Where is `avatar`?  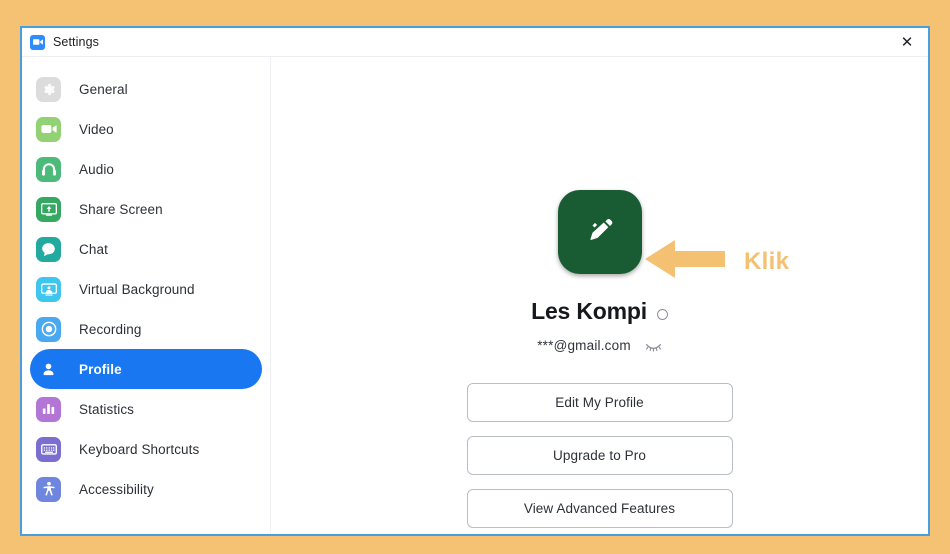 avatar is located at coordinates (599, 232).